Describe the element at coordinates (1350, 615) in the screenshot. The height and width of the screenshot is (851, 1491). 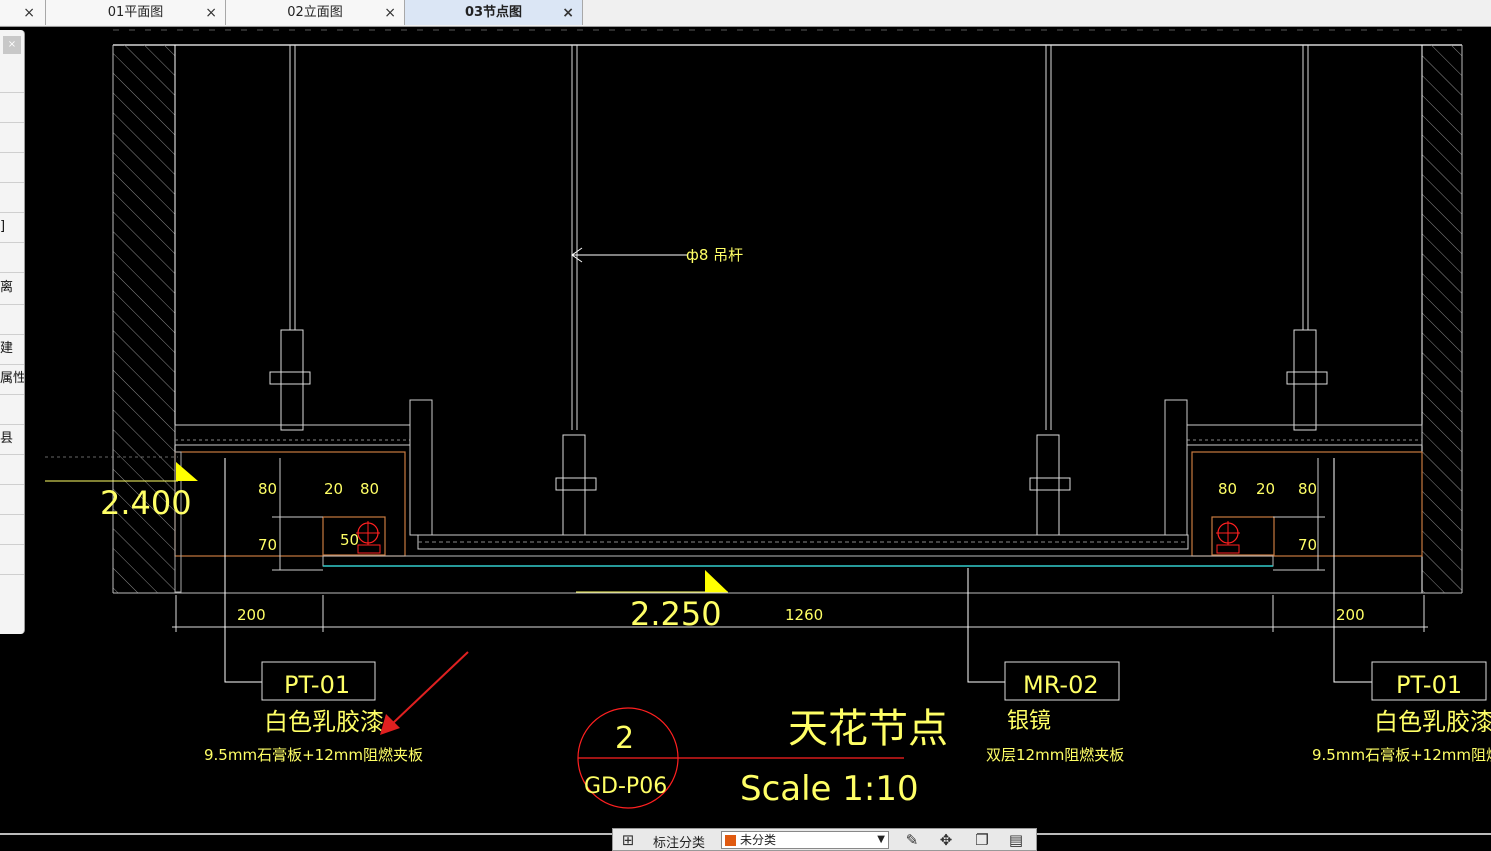
I see `dim-200-right: 200` at that location.